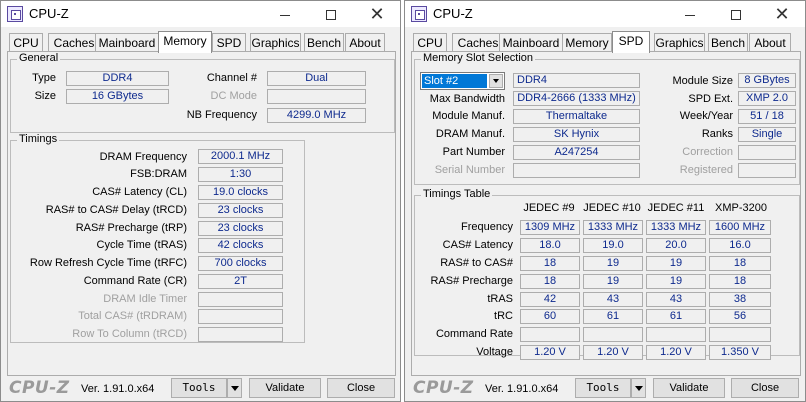 The height and width of the screenshot is (402, 806). Describe the element at coordinates (676, 352) in the screenshot. I see `table-cell: 1.20 V` at that location.